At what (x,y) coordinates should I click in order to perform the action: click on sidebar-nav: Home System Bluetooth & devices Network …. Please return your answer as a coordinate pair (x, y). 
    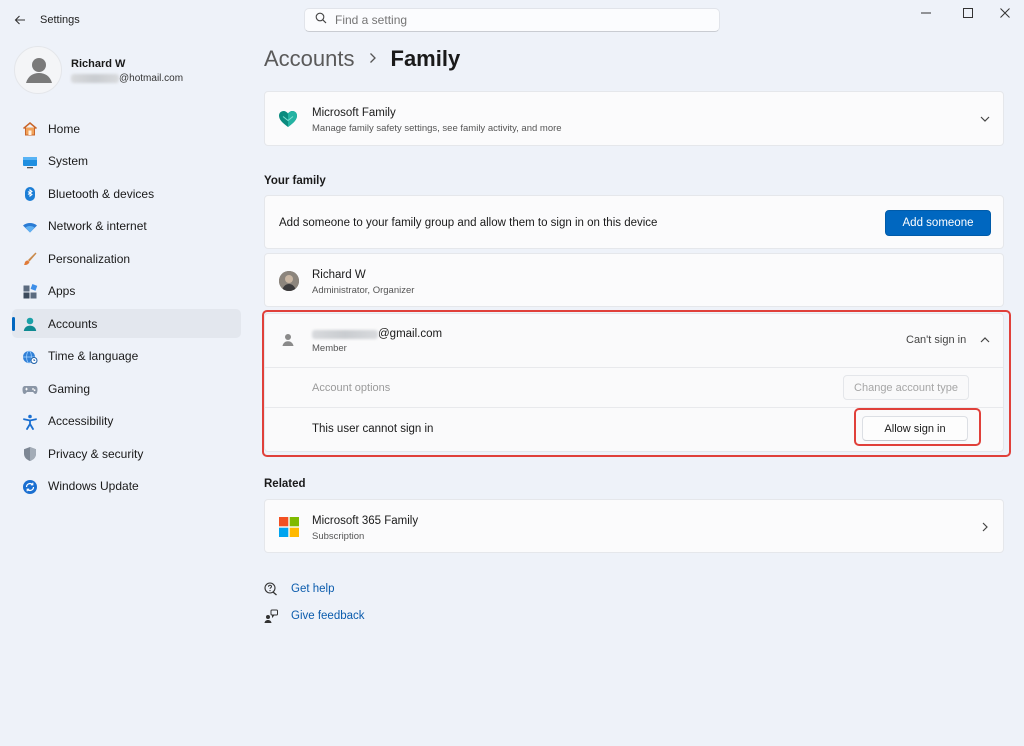
    Looking at the image, I should click on (126, 309).